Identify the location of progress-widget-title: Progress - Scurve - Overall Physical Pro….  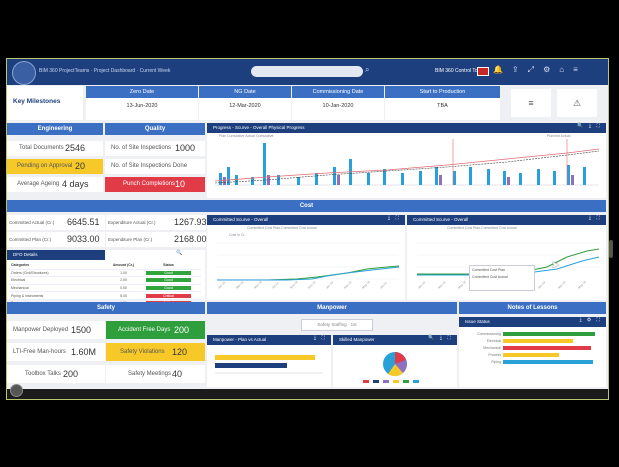
(406, 128).